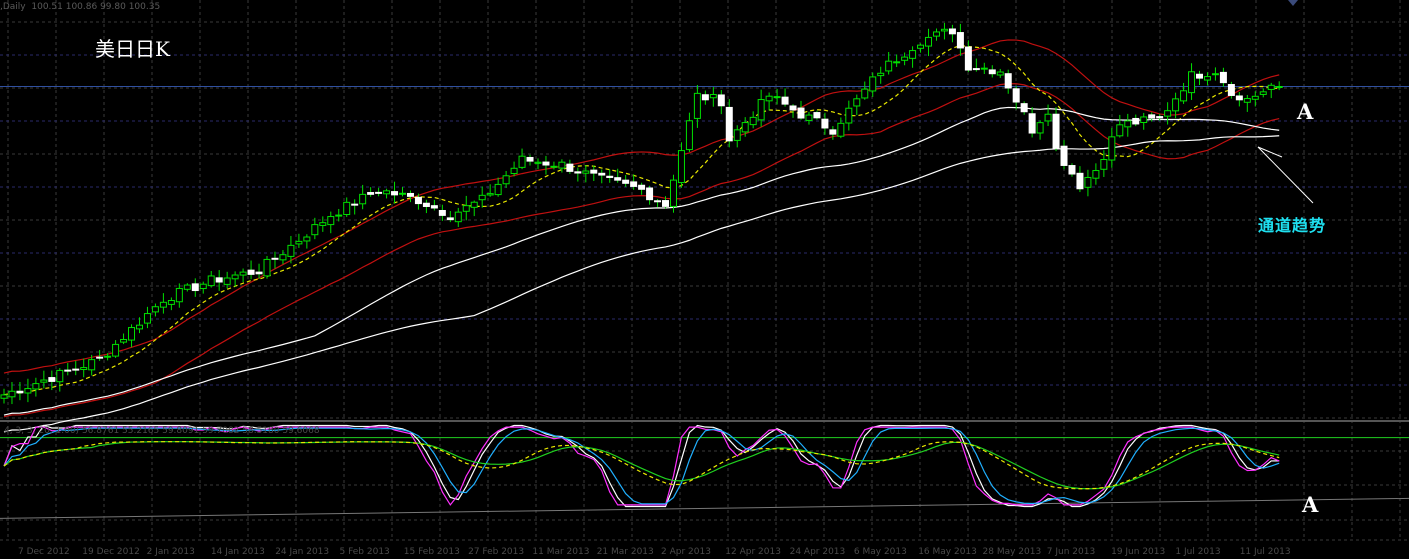  Describe the element at coordinates (641, 465) in the screenshot. I see `oscillator-slow-dashed-line` at that location.